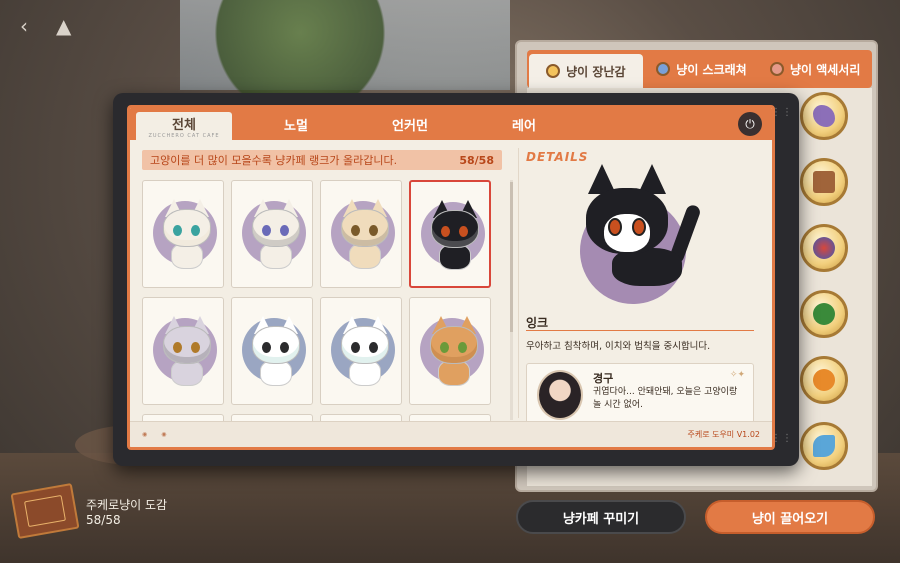 This screenshot has width=900, height=563. I want to click on fish-toy-icon, so click(824, 446).